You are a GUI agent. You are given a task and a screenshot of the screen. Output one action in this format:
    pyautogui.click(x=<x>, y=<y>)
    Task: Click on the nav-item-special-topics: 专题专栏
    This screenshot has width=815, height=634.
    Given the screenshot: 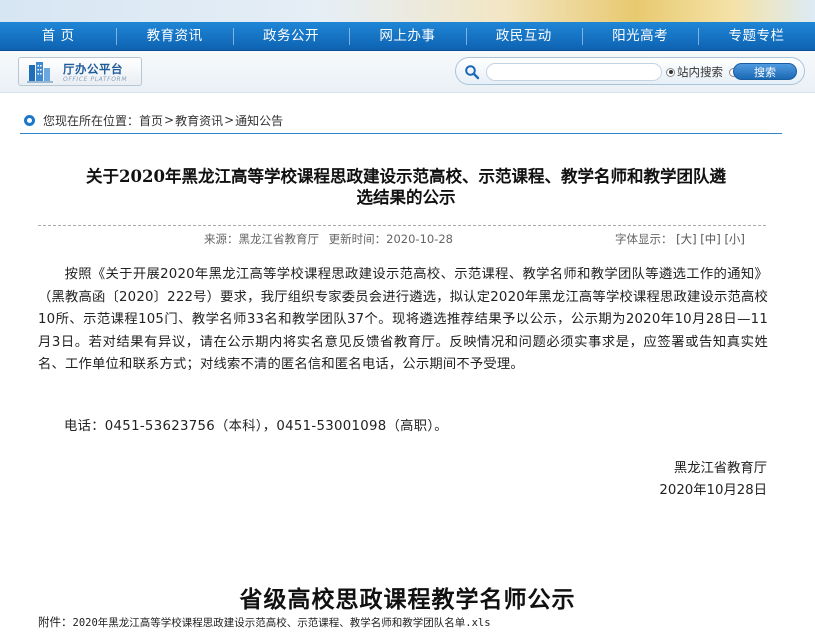 What is the action you would take?
    pyautogui.click(x=756, y=36)
    